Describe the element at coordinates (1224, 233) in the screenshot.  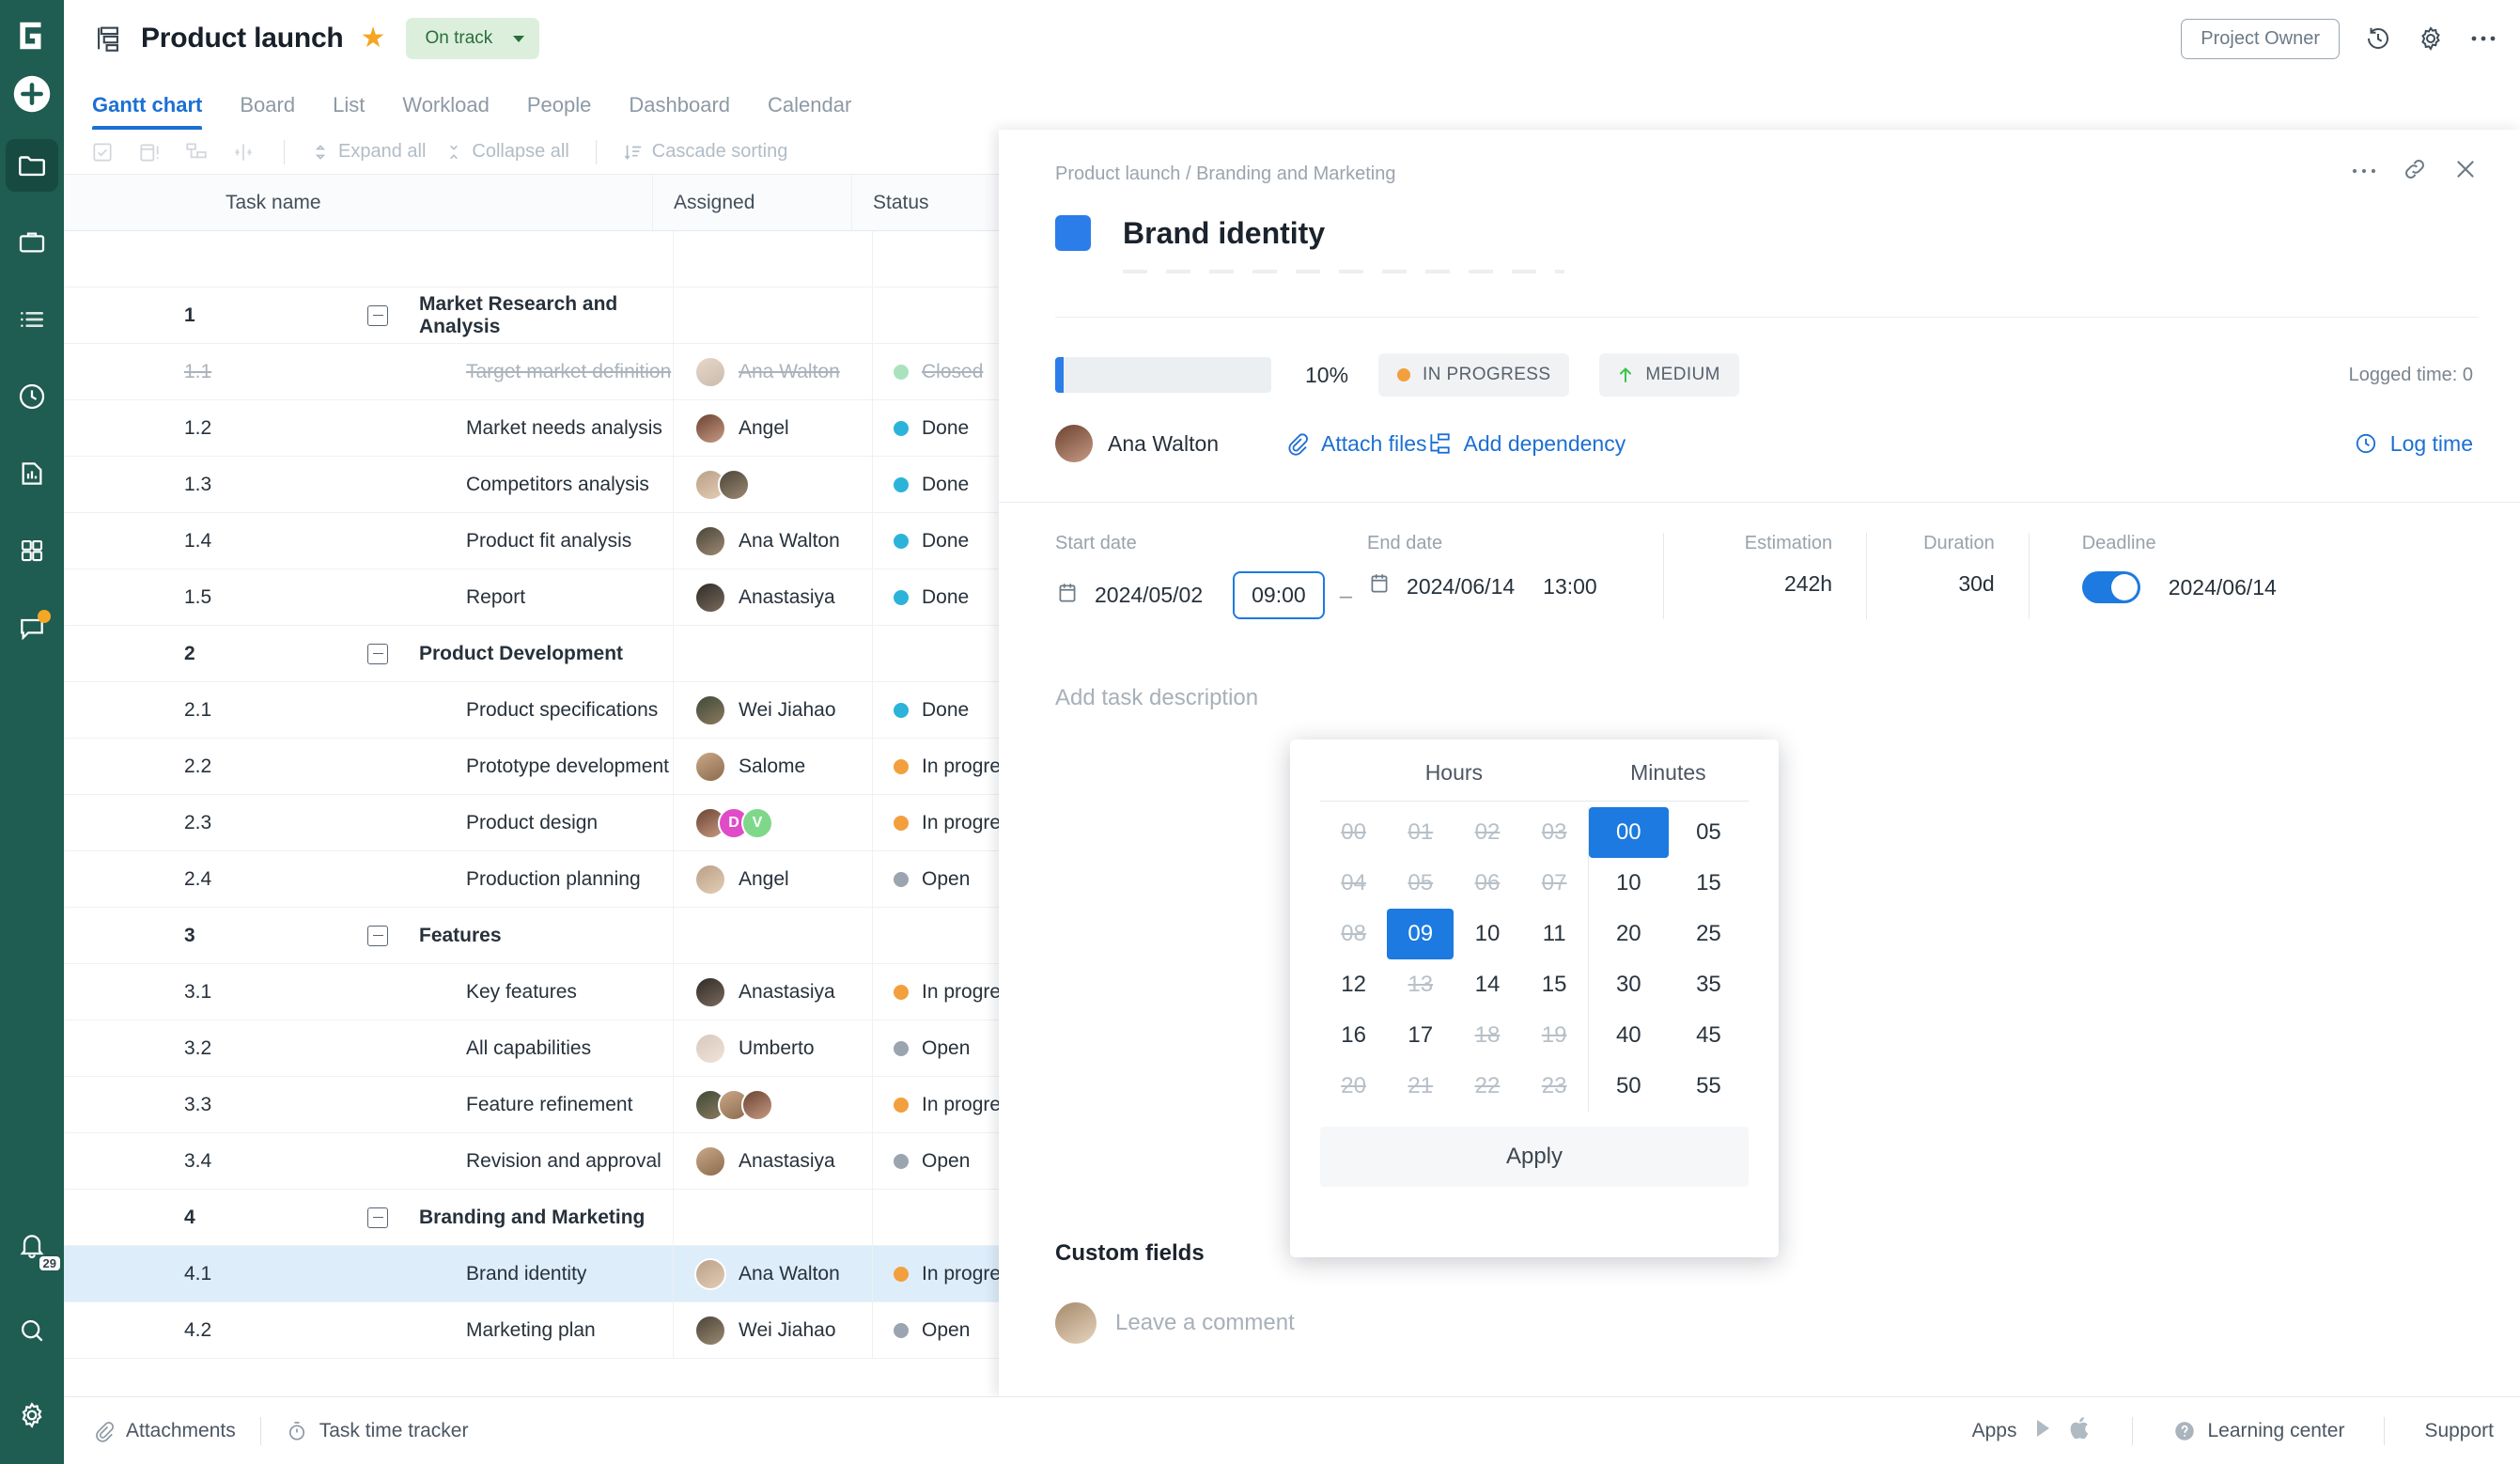
I see `task-title: Brand identity` at that location.